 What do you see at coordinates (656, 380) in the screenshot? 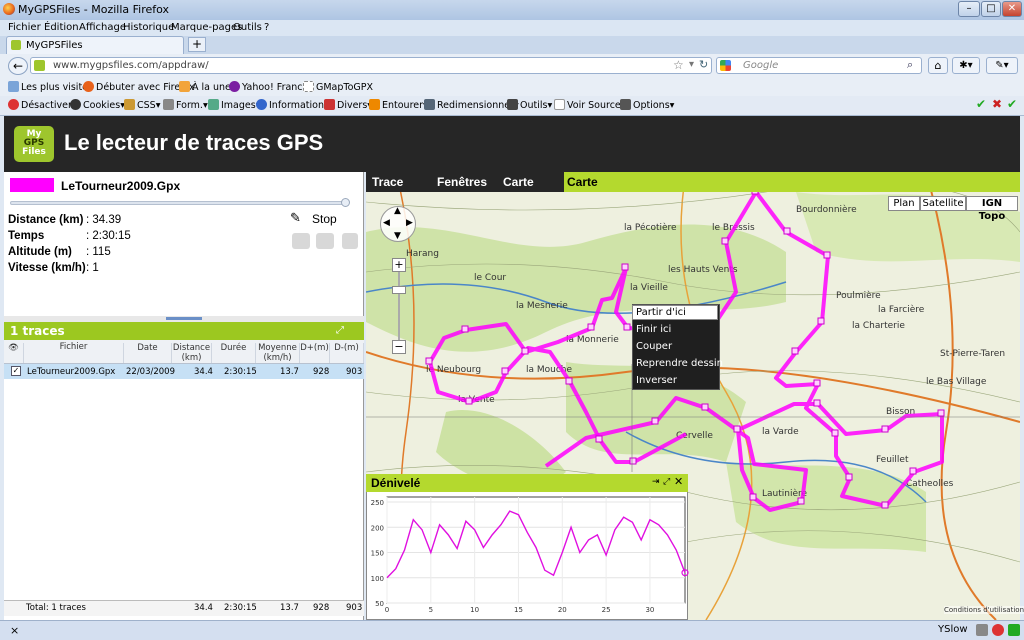
I see `menu-item-inverser: Inverser` at bounding box center [656, 380].